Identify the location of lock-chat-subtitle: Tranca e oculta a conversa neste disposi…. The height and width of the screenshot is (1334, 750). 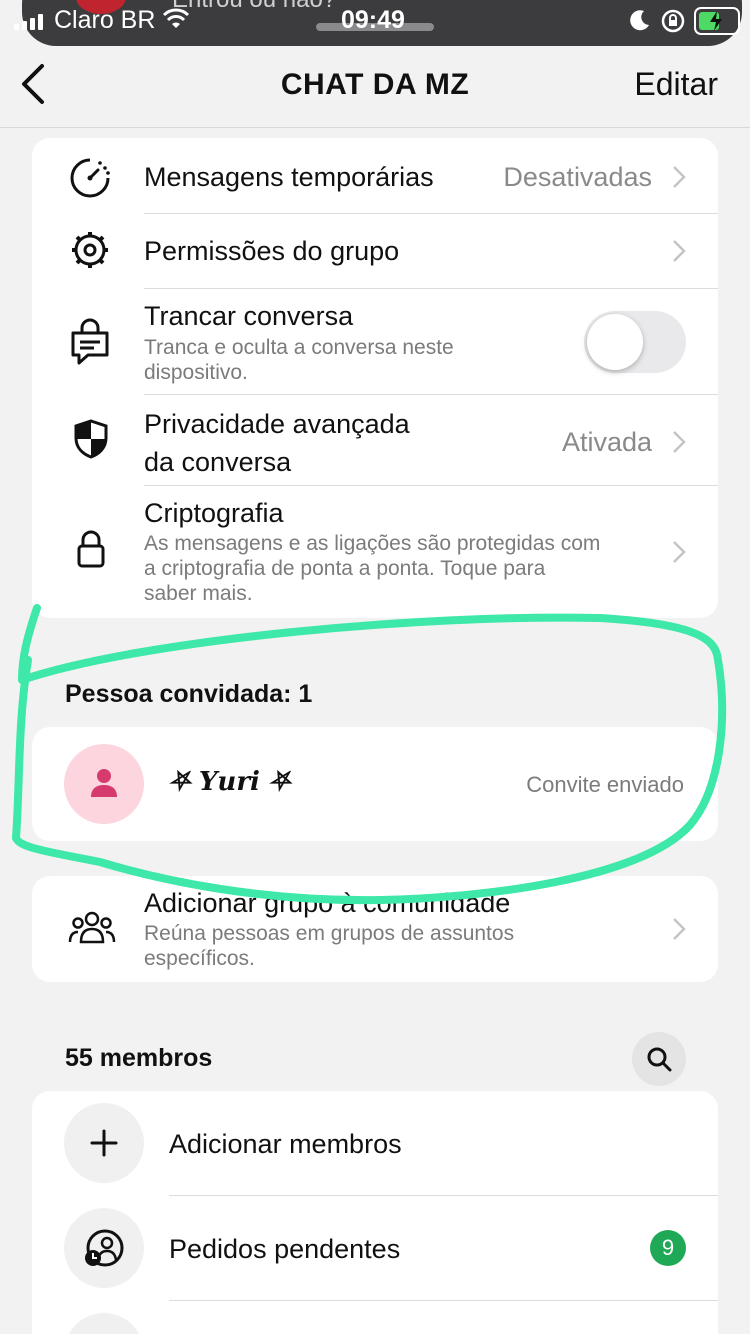
(299, 360).